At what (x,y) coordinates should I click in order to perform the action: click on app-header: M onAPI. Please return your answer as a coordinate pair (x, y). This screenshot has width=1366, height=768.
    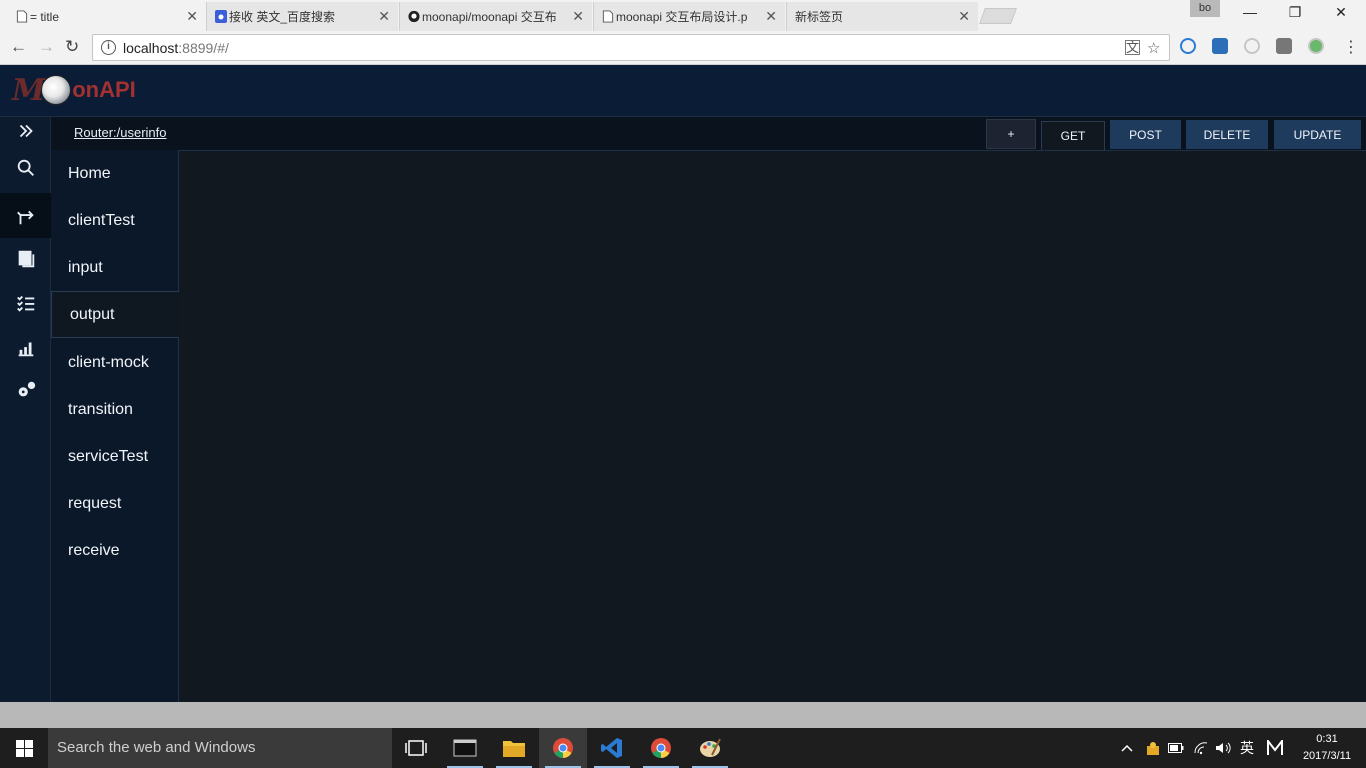
    Looking at the image, I should click on (683, 91).